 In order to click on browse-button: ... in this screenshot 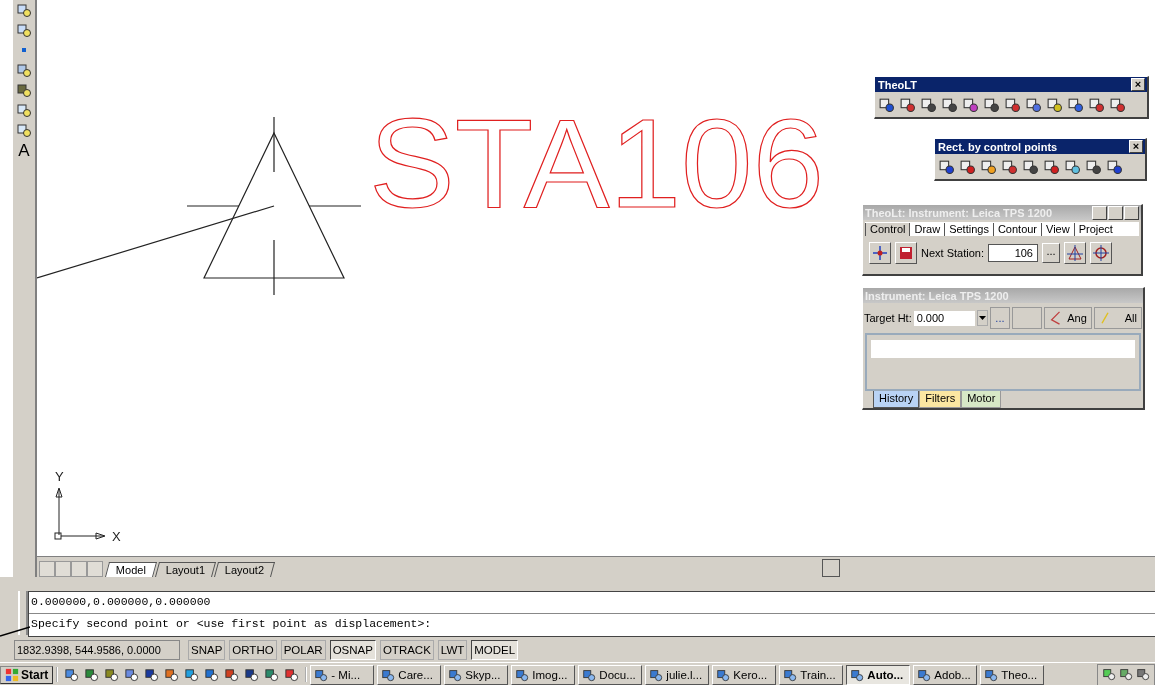, I will do `click(1051, 253)`.